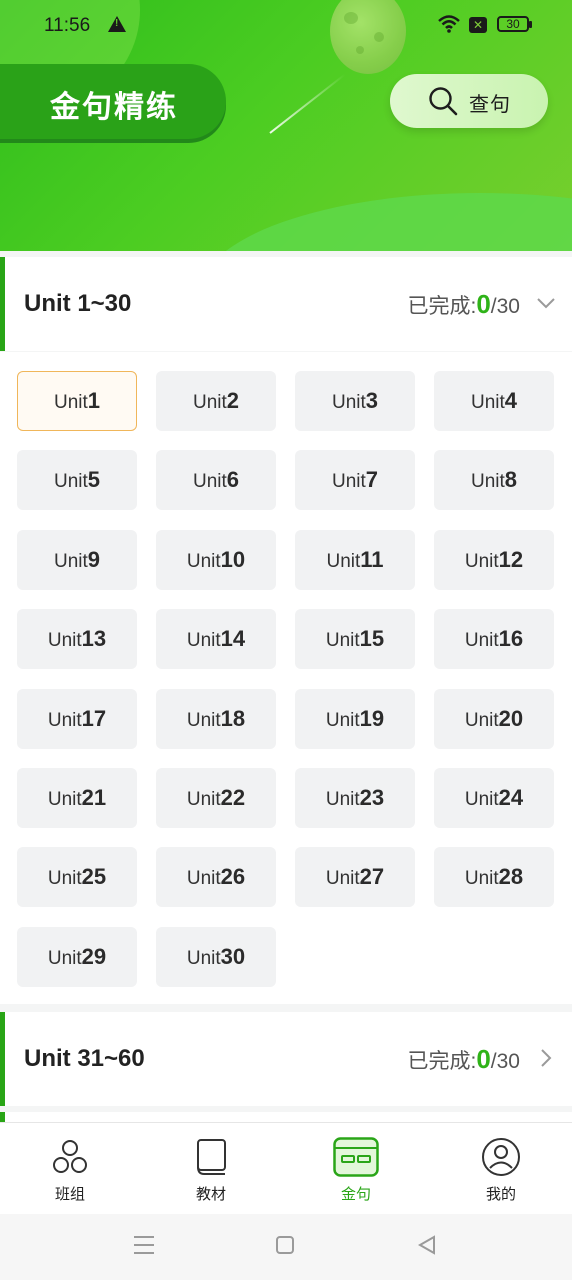 The height and width of the screenshot is (1280, 572). Describe the element at coordinates (286, 1059) in the screenshot. I see `section-header-unit-31-60: Unit 31~60 已完成:0/30` at that location.